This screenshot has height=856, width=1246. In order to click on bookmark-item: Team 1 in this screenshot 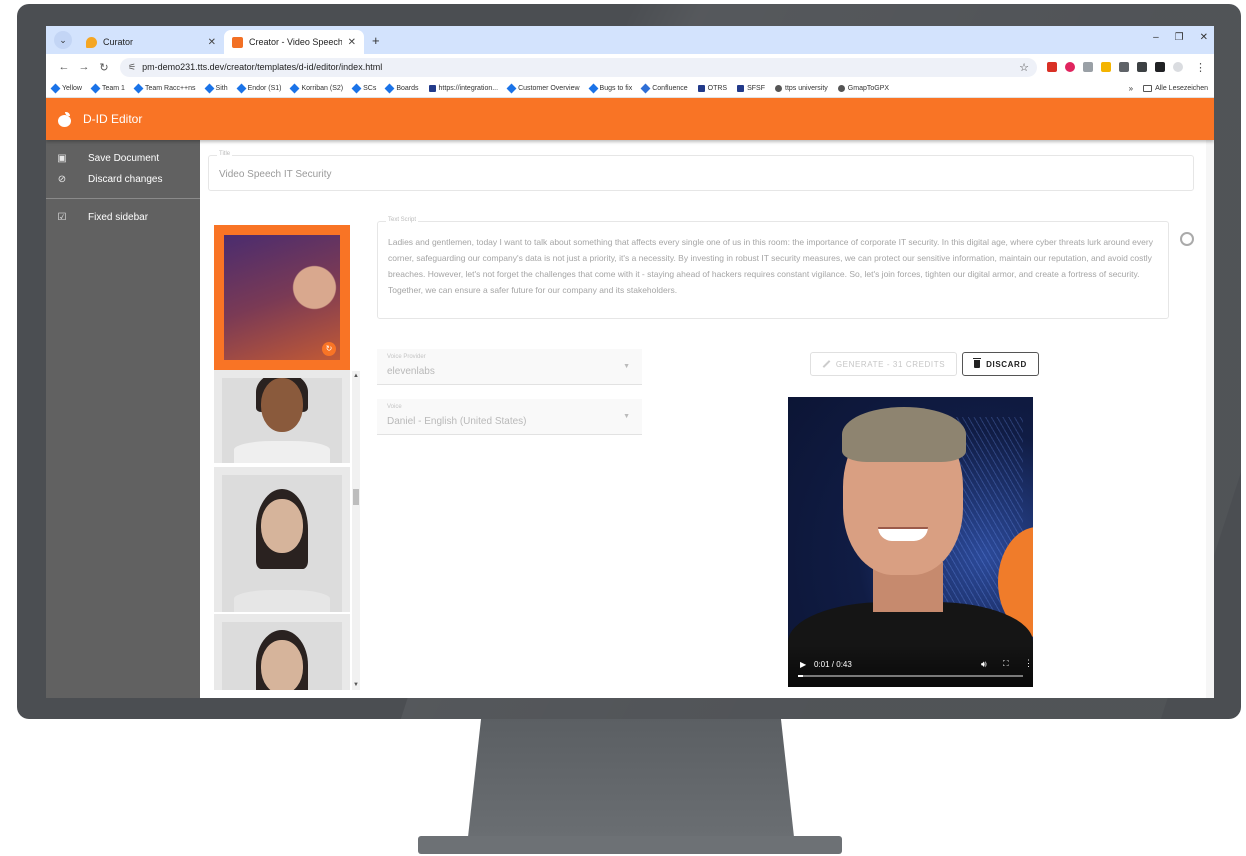, I will do `click(107, 88)`.